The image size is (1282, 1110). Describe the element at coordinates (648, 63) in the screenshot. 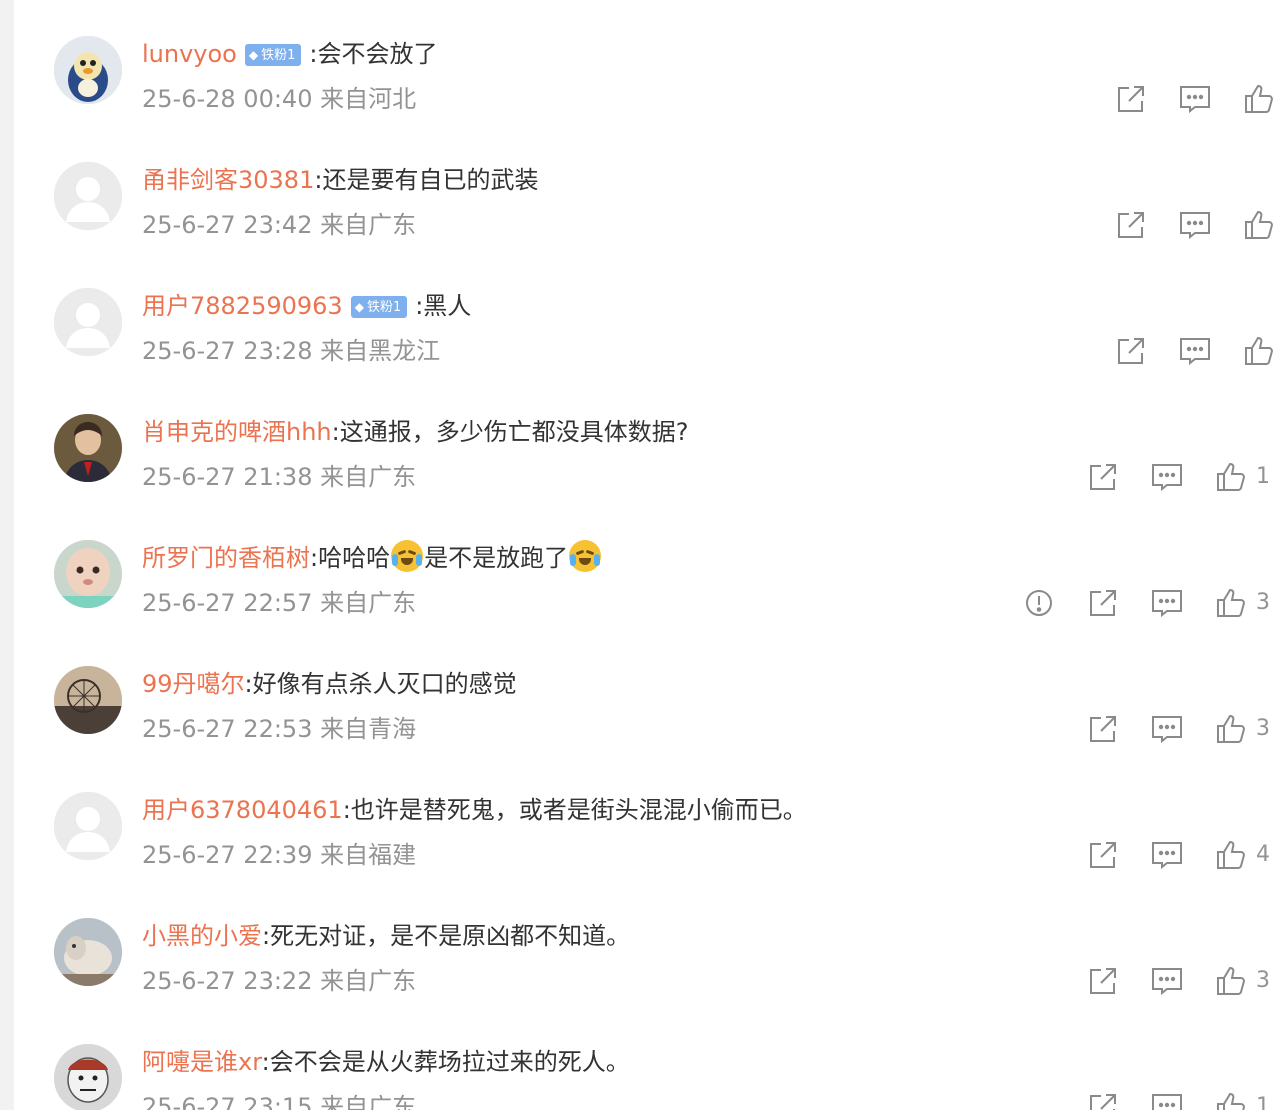

I see `comment-item: lunvyoo ◆ 铁粉1:会不会放了 25-6-28 00:40 来自河北` at that location.